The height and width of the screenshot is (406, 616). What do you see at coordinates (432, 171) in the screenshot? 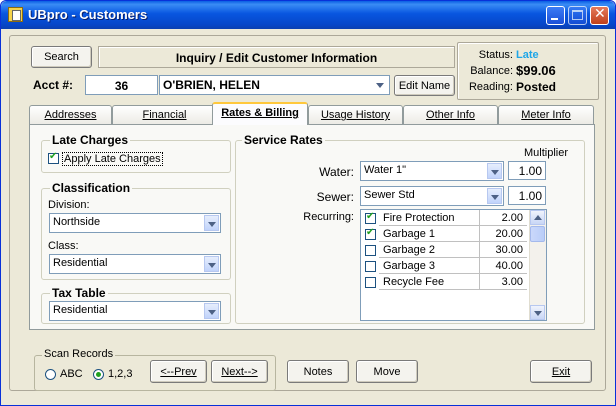
I see `water-select: Water 1"` at bounding box center [432, 171].